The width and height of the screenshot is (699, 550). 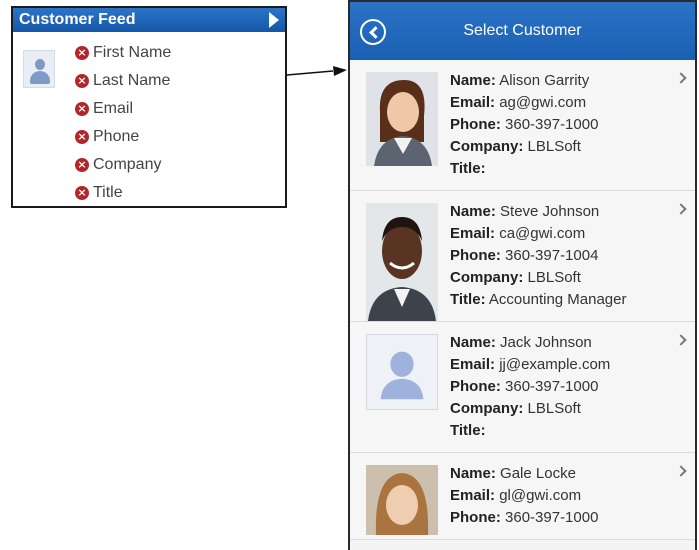 I want to click on chevron-left-icon, so click(x=375, y=32).